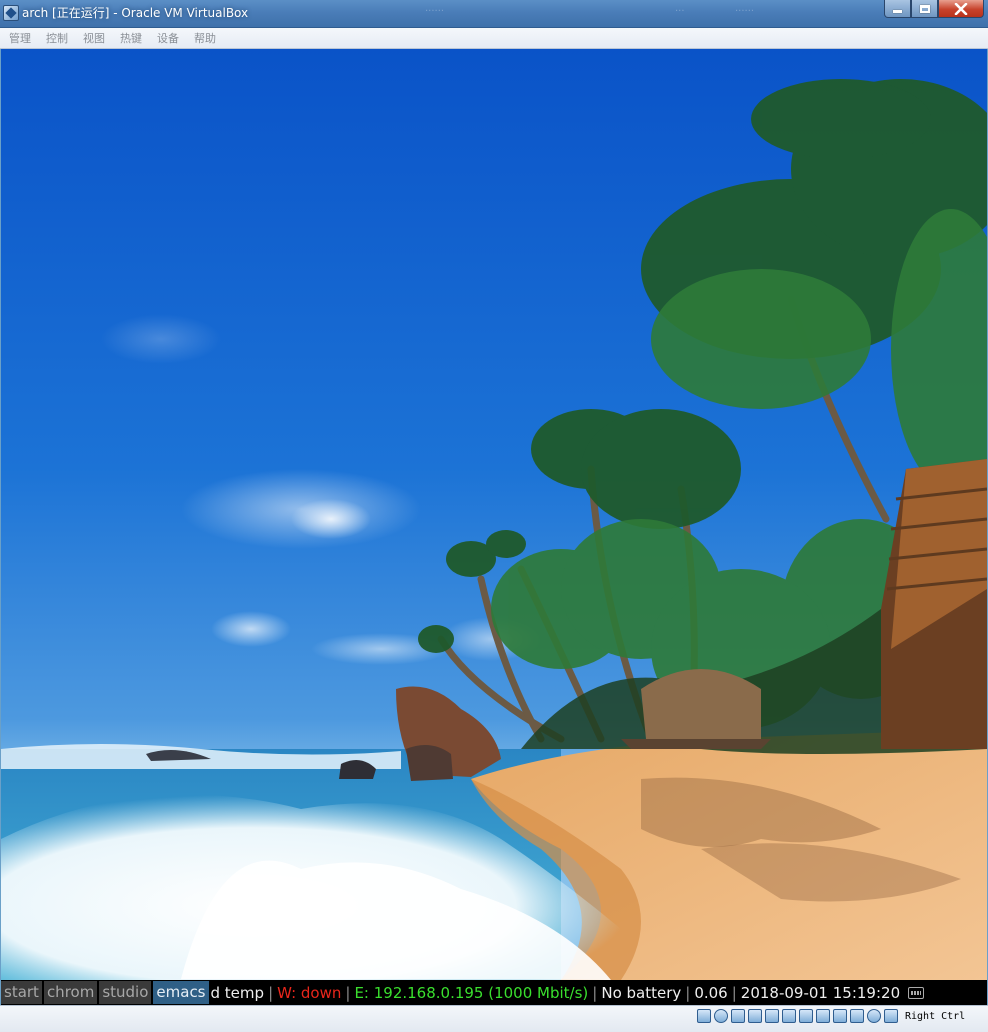 This screenshot has height=1032, width=988. What do you see at coordinates (309, 992) in the screenshot?
I see `wifi-status: W: down` at bounding box center [309, 992].